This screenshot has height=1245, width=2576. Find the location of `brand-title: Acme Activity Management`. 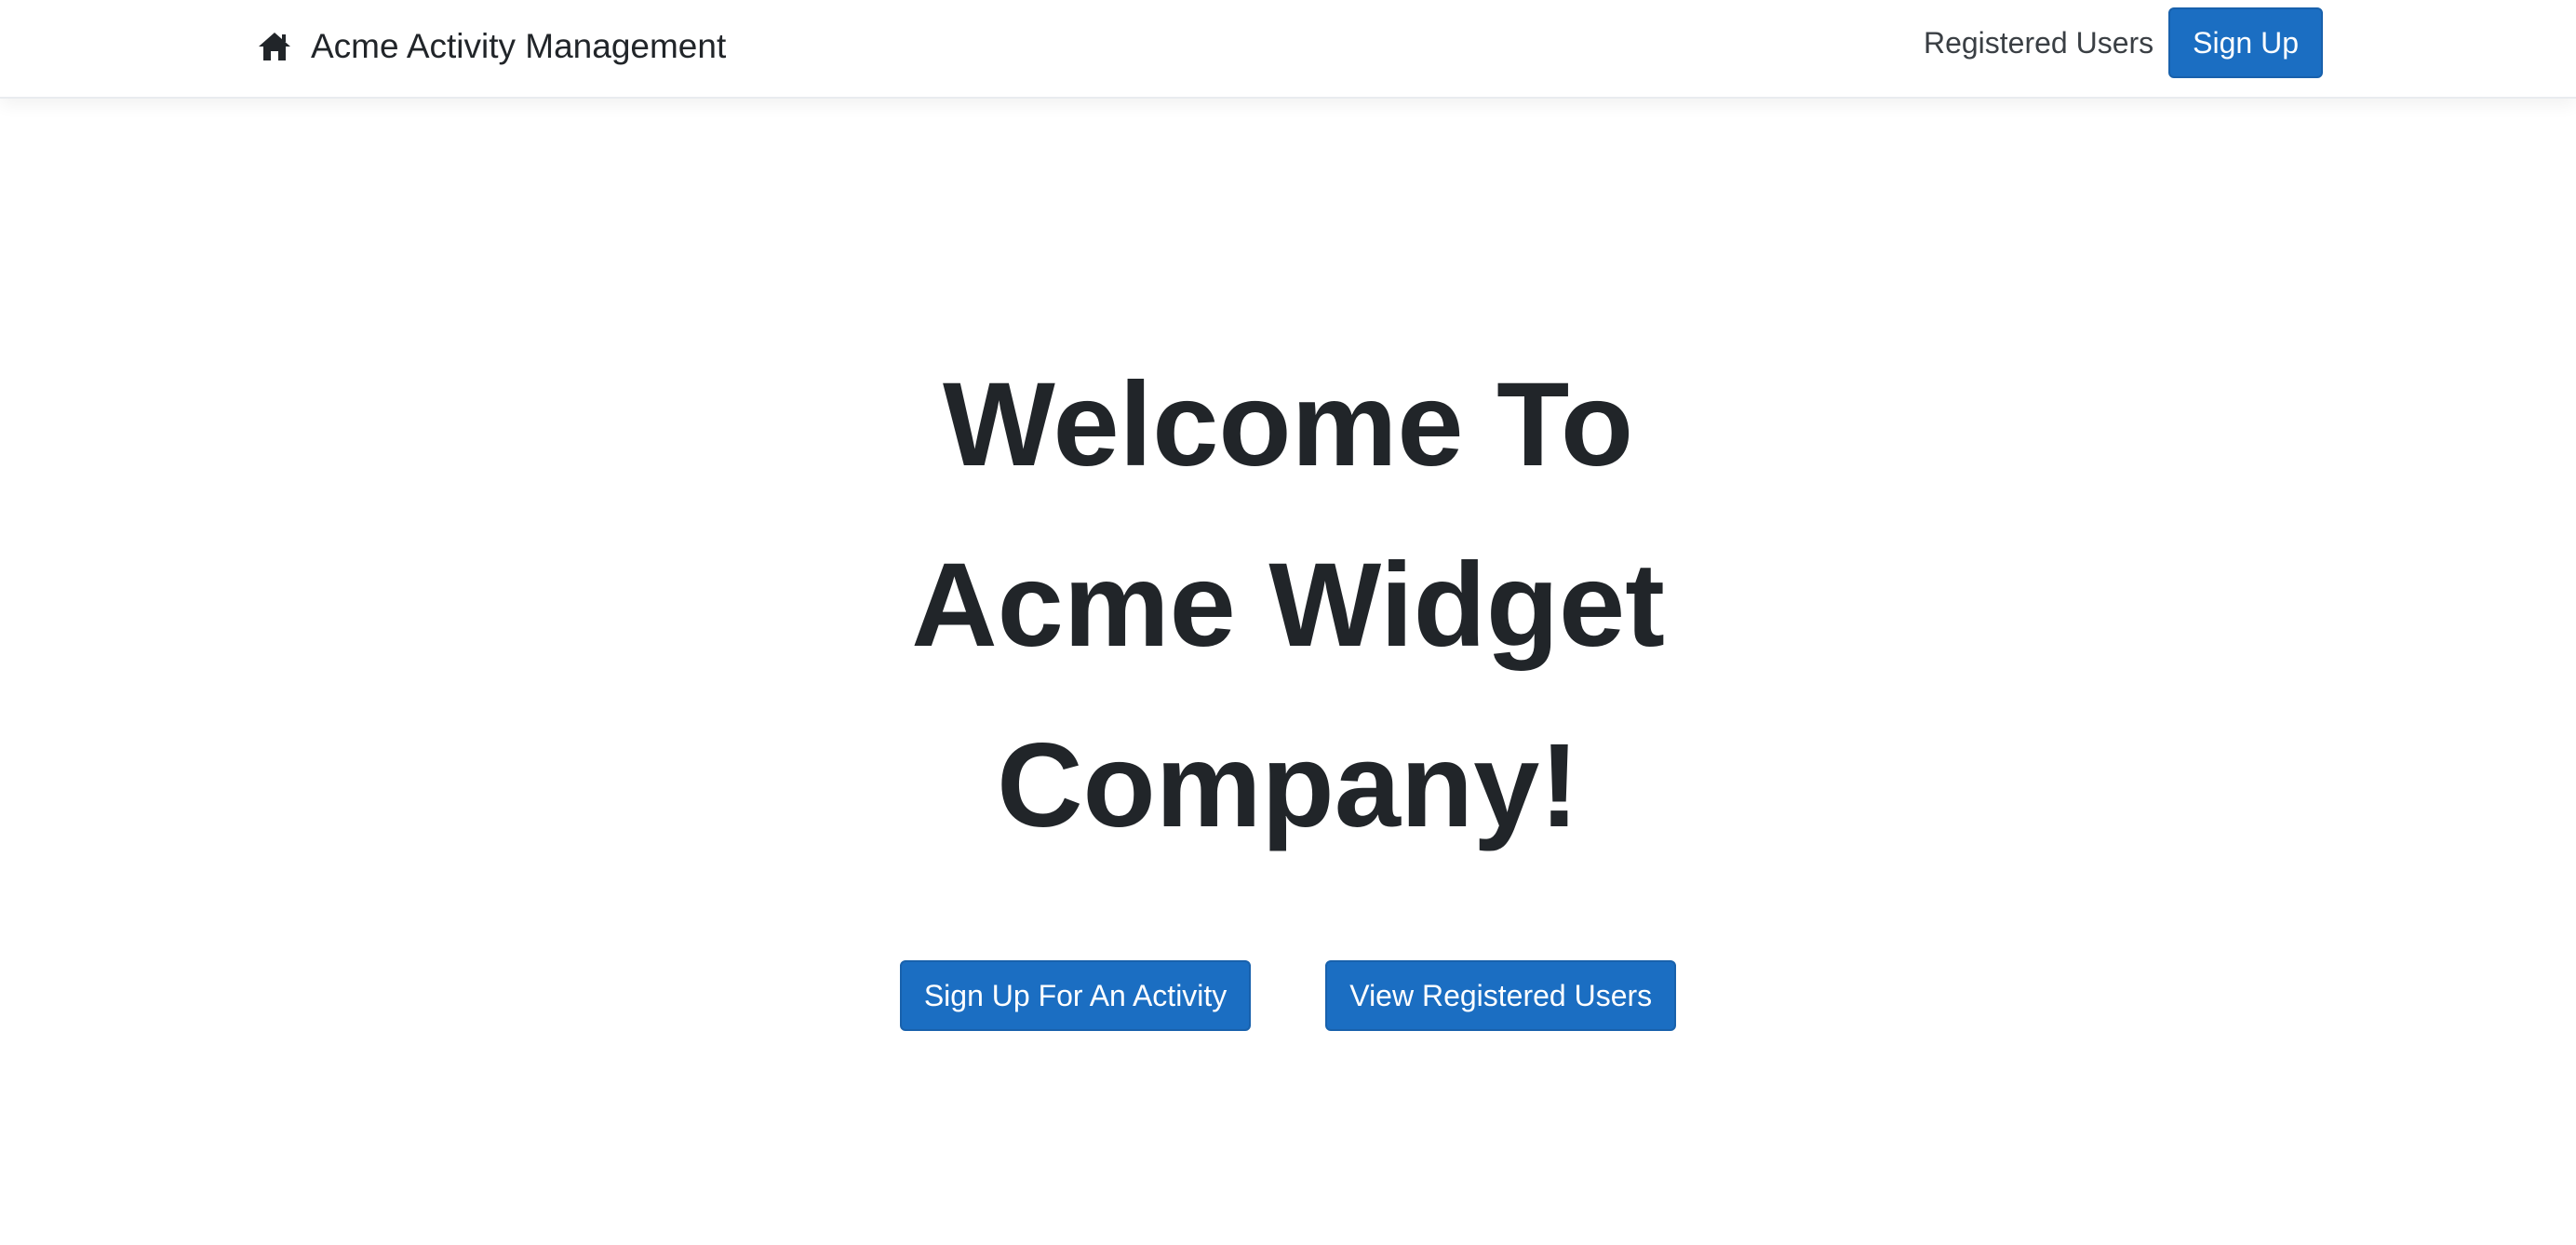

brand-title: Acme Activity Management is located at coordinates (519, 46).